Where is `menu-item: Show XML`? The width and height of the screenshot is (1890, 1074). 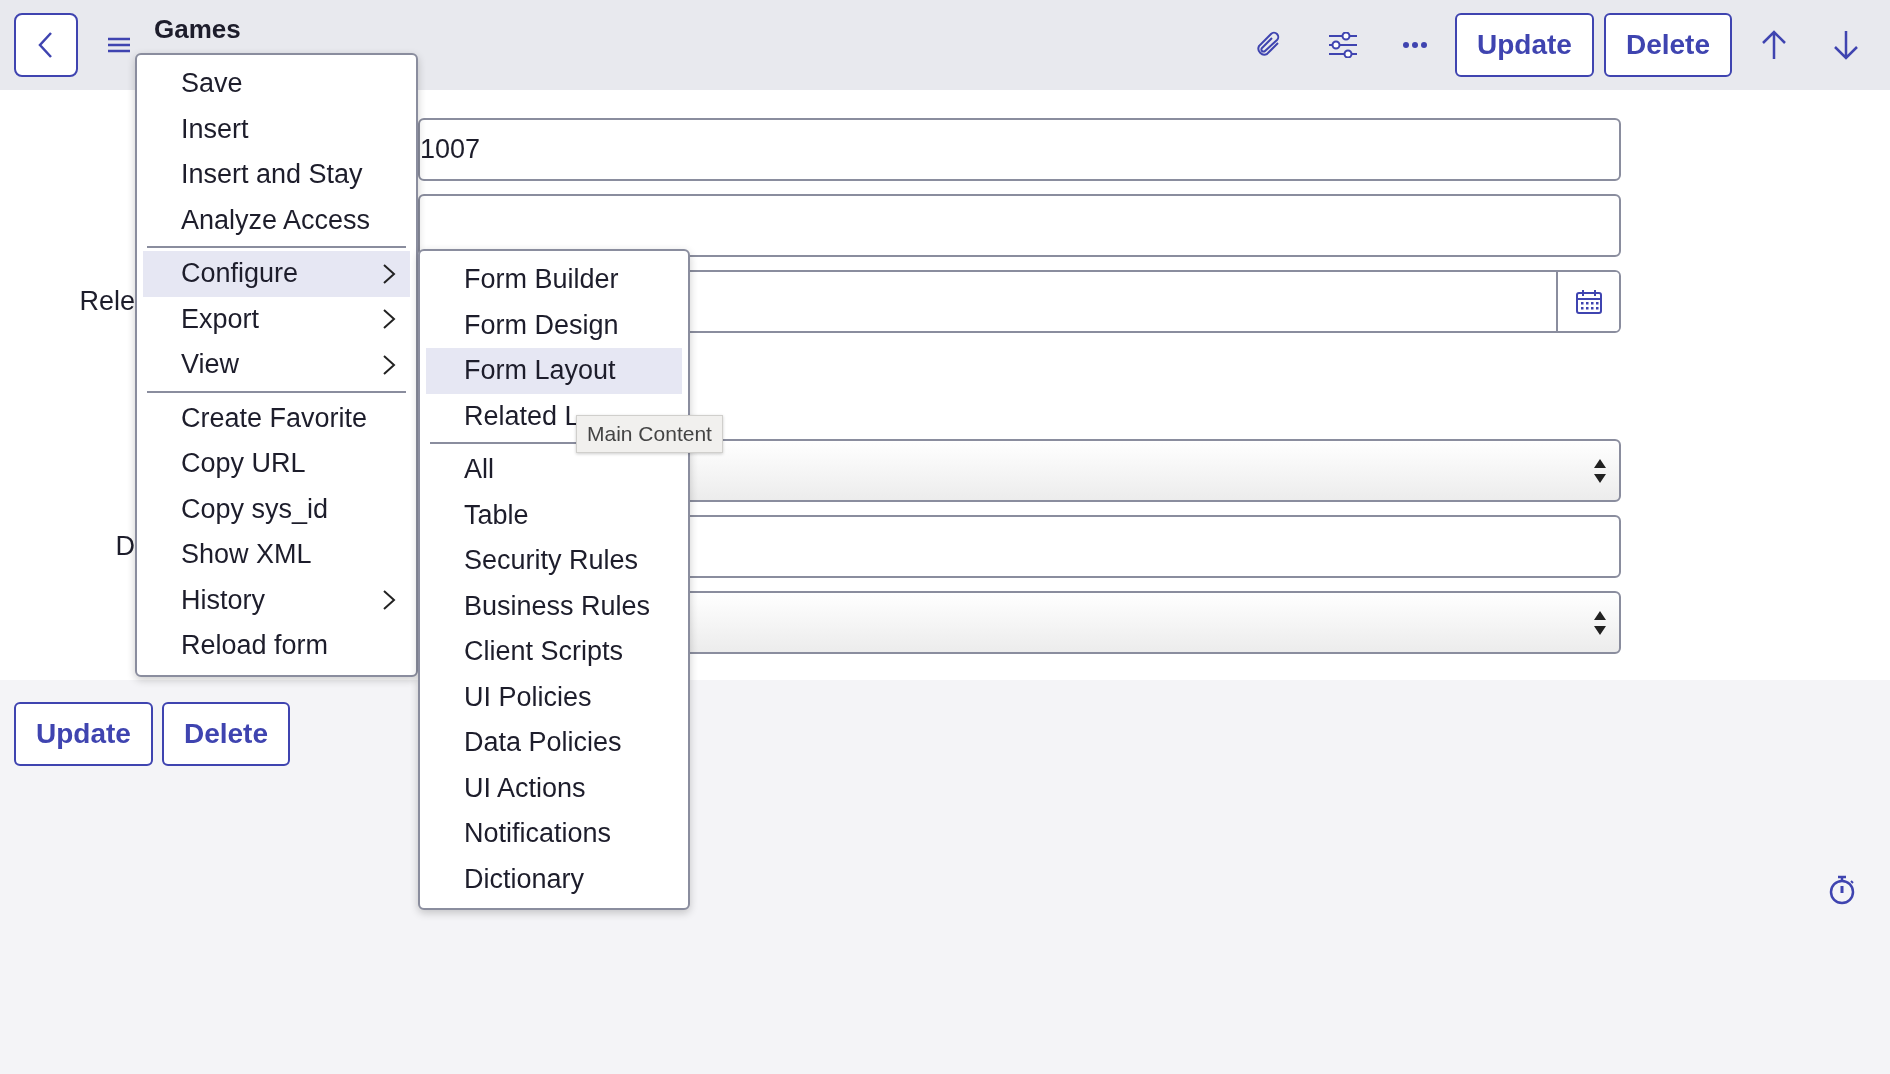
menu-item: Show XML is located at coordinates (276, 555).